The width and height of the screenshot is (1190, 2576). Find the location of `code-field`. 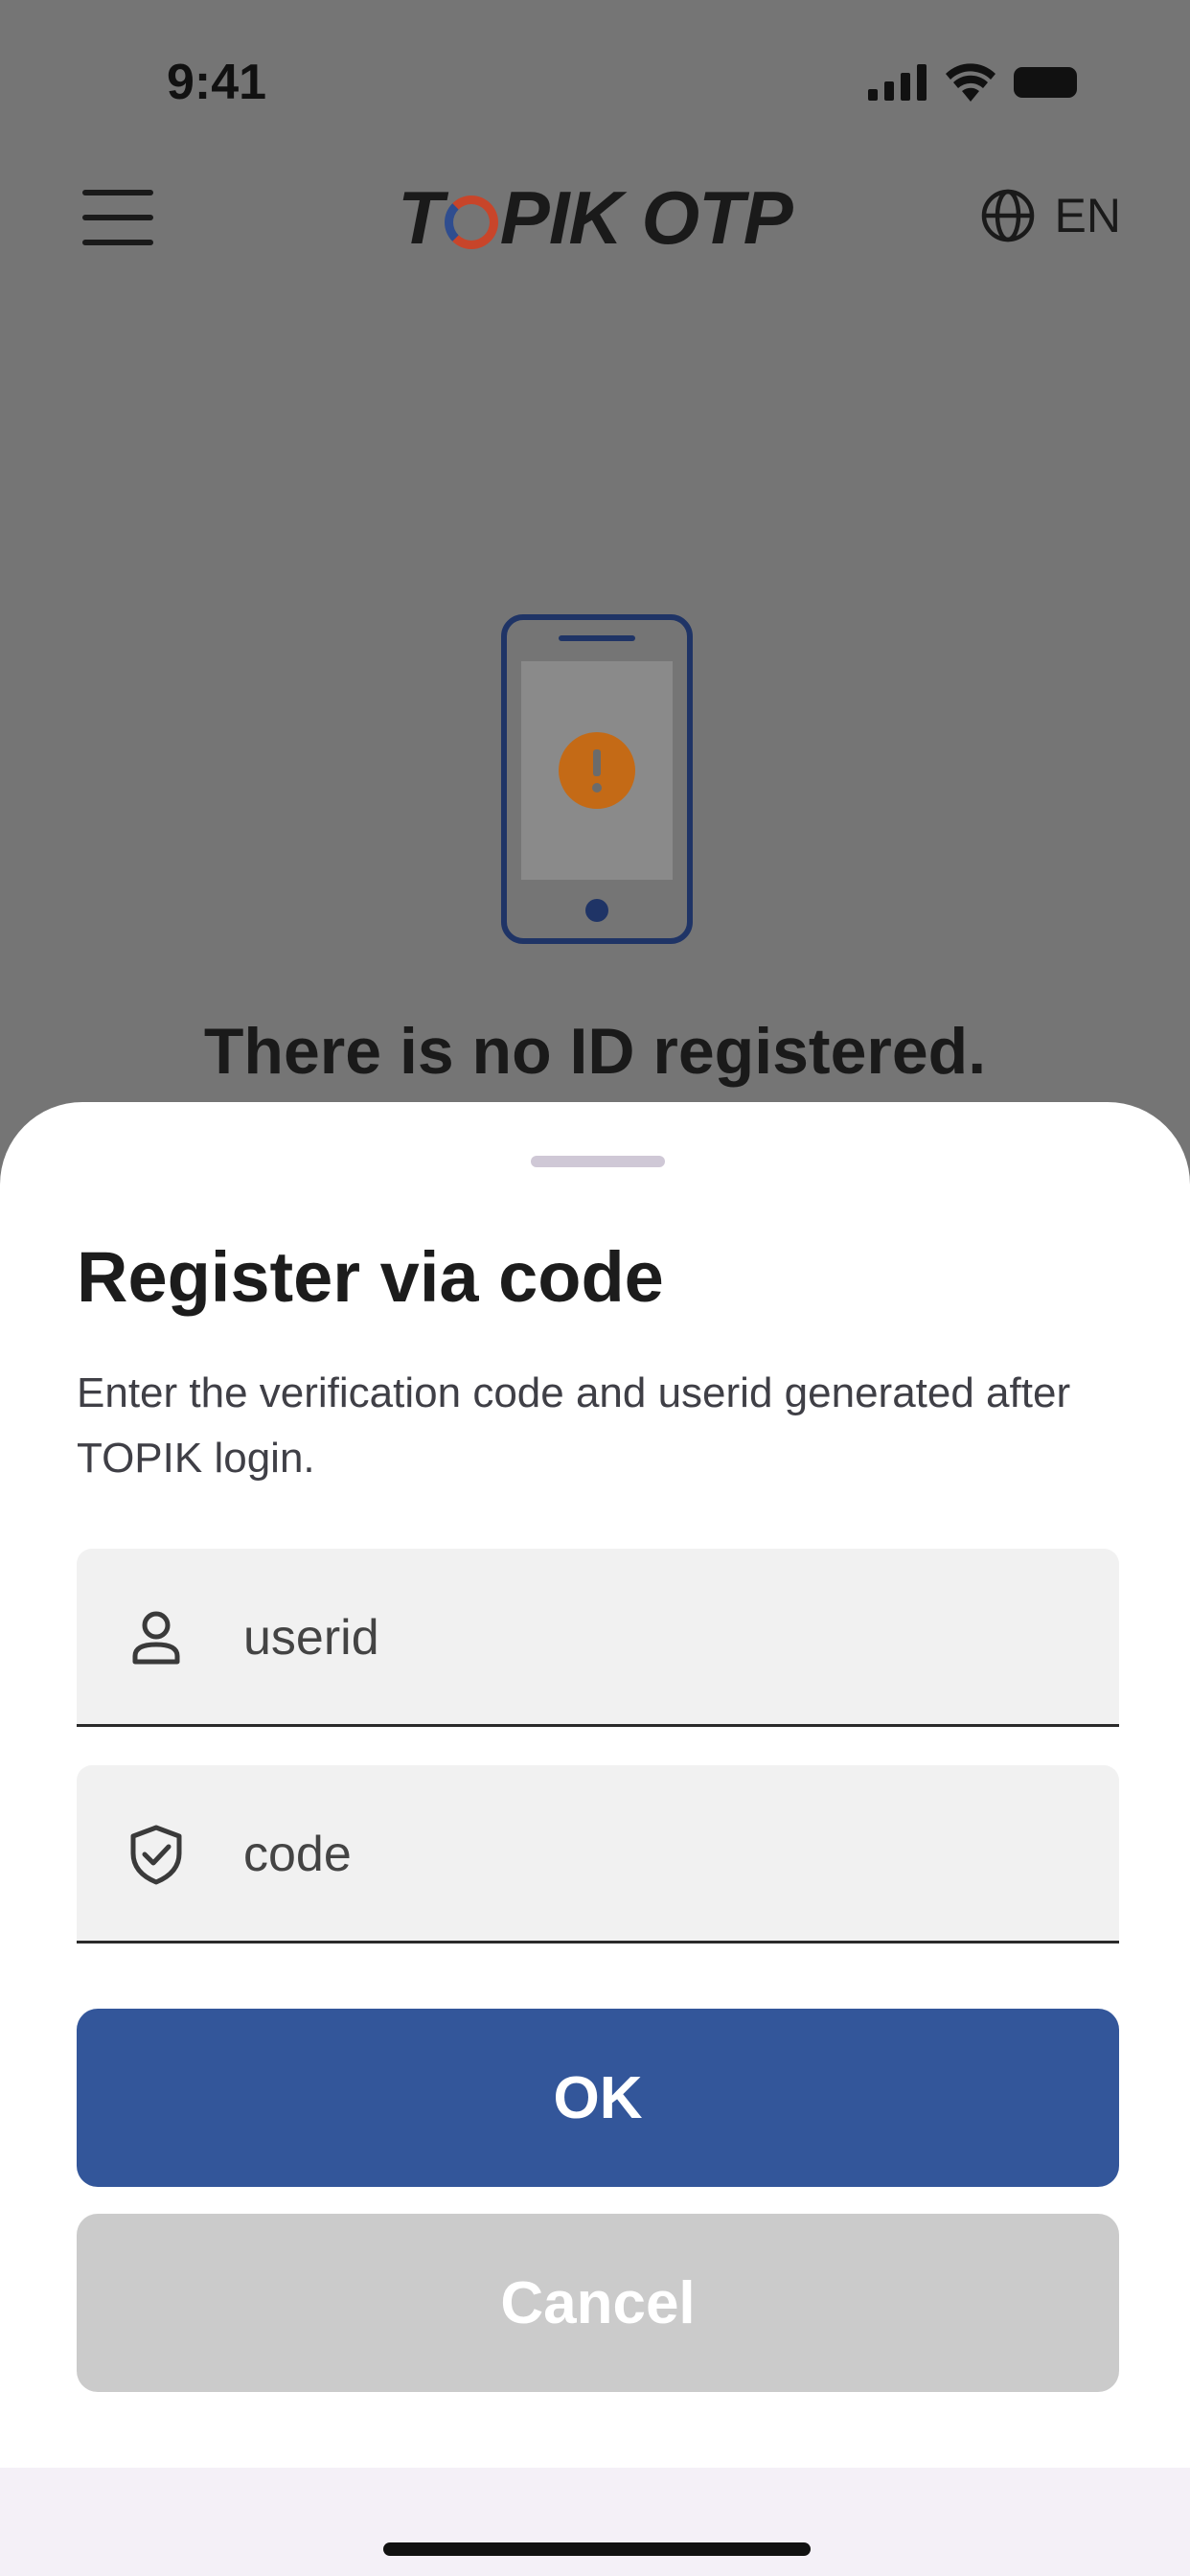

code-field is located at coordinates (598, 1855).